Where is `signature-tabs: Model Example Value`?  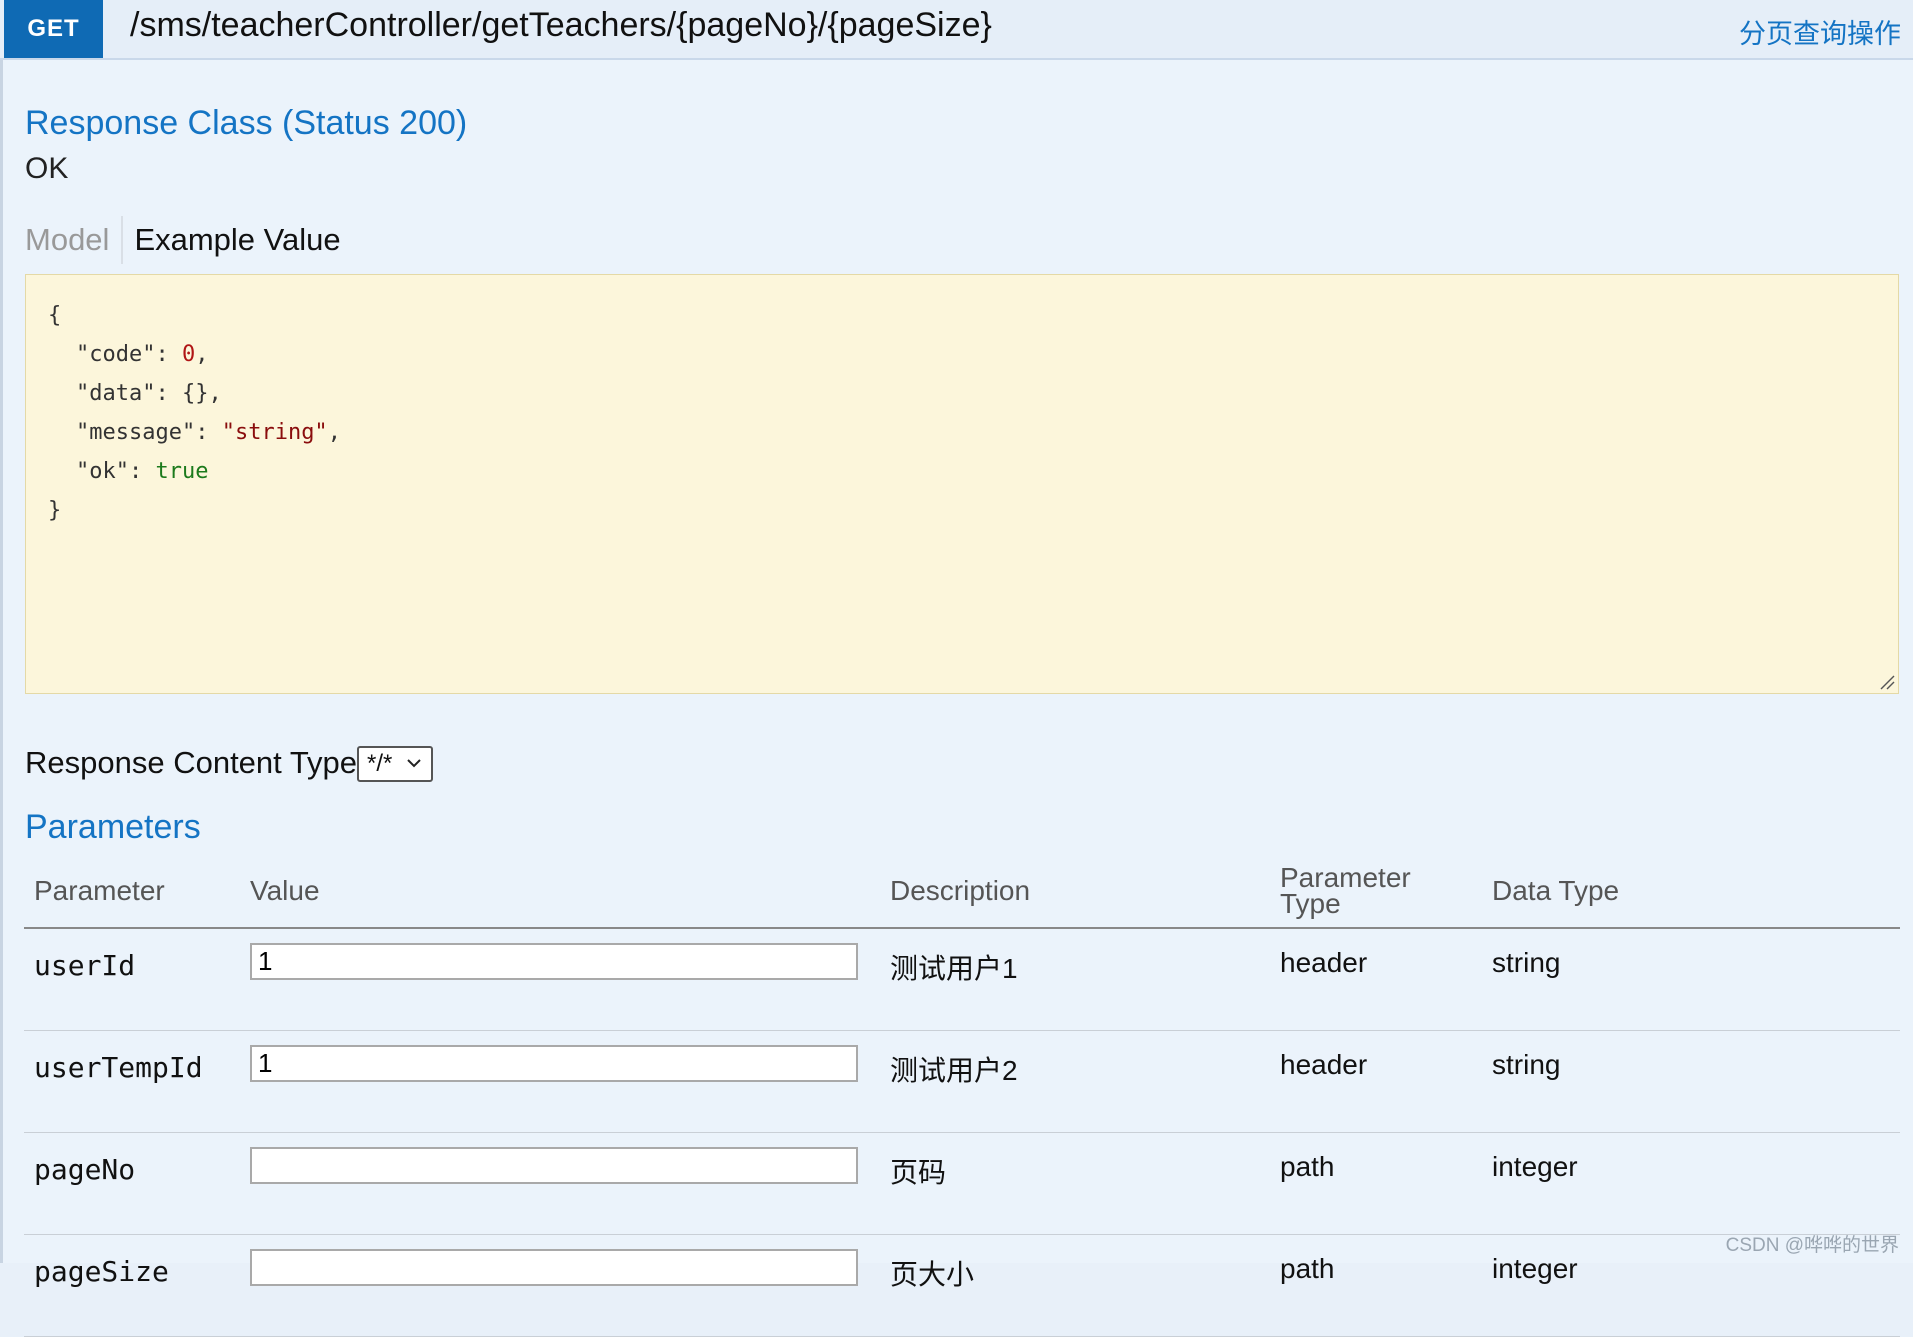
signature-tabs: Model Example Value is located at coordinates (189, 240).